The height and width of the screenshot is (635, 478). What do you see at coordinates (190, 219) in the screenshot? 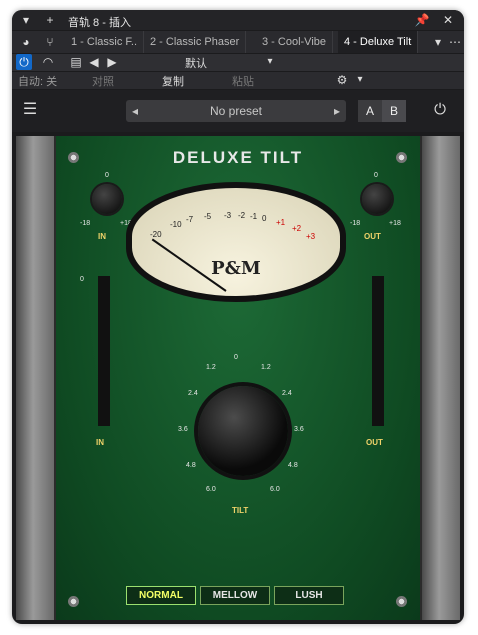
I see `vu-scale-label: -7` at bounding box center [190, 219].